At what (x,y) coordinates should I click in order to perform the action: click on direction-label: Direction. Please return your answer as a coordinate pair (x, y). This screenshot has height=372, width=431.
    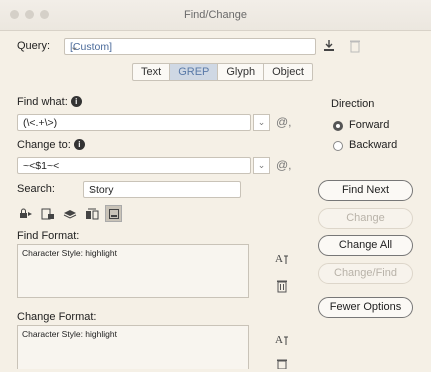
    Looking at the image, I should click on (353, 104).